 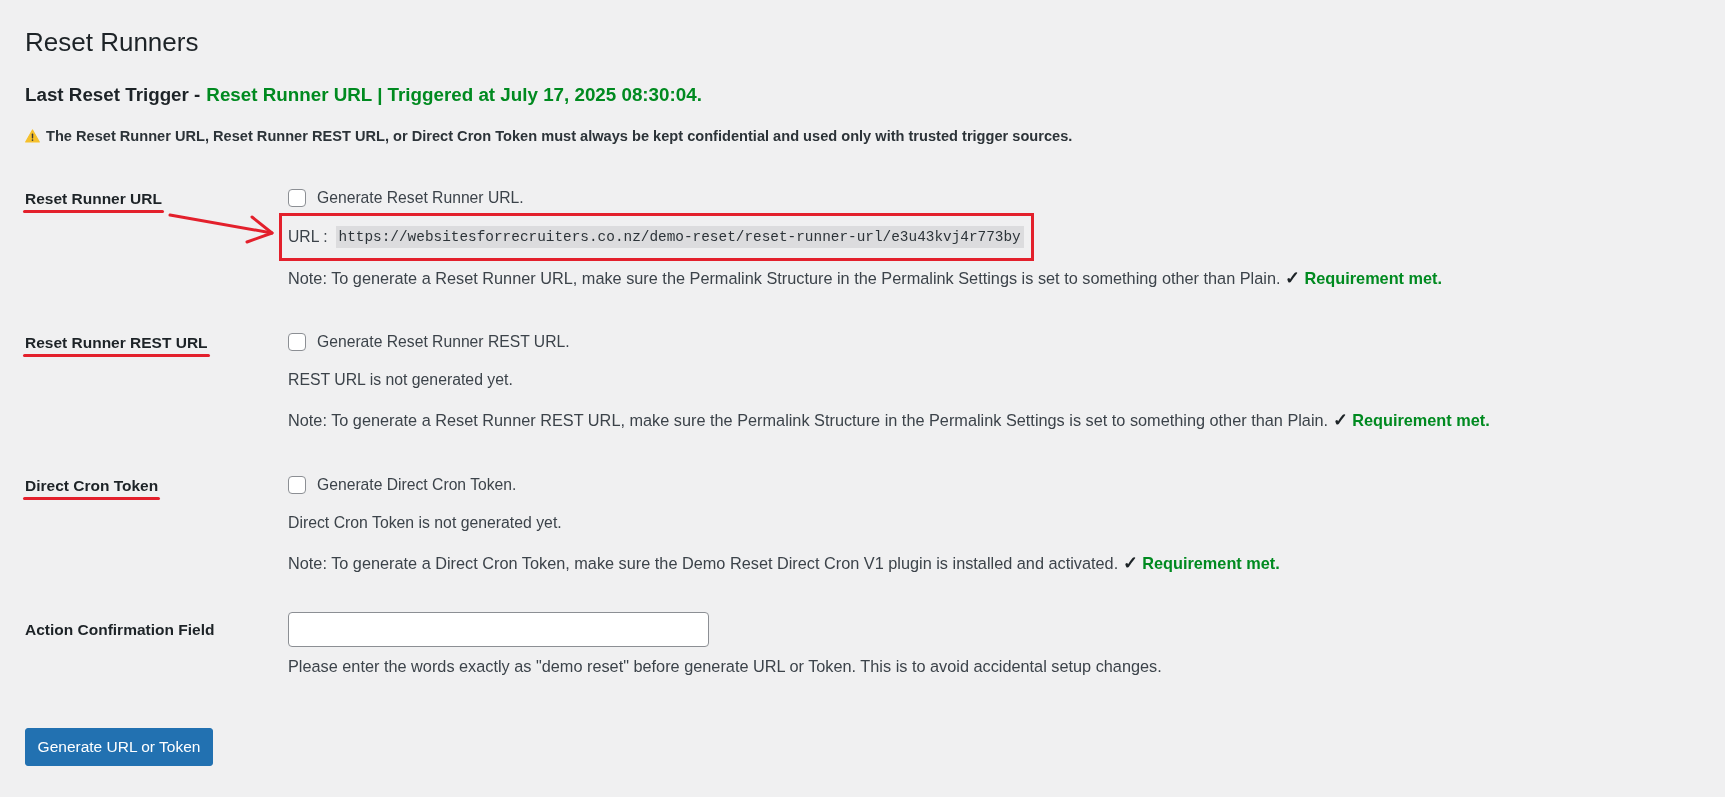 I want to click on confirmation-input, so click(x=498, y=629).